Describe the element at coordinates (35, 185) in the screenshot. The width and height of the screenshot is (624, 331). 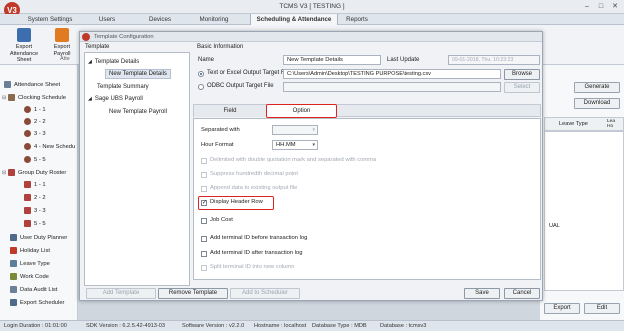
I see `tree-item-roster-1: 1 - 1` at that location.